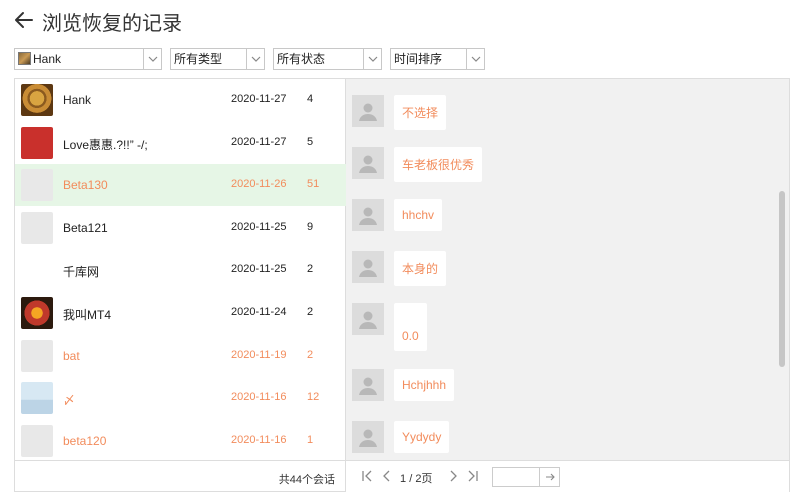 The height and width of the screenshot is (492, 800). Describe the element at coordinates (327, 59) in the screenshot. I see `status-select: 所有状态` at that location.